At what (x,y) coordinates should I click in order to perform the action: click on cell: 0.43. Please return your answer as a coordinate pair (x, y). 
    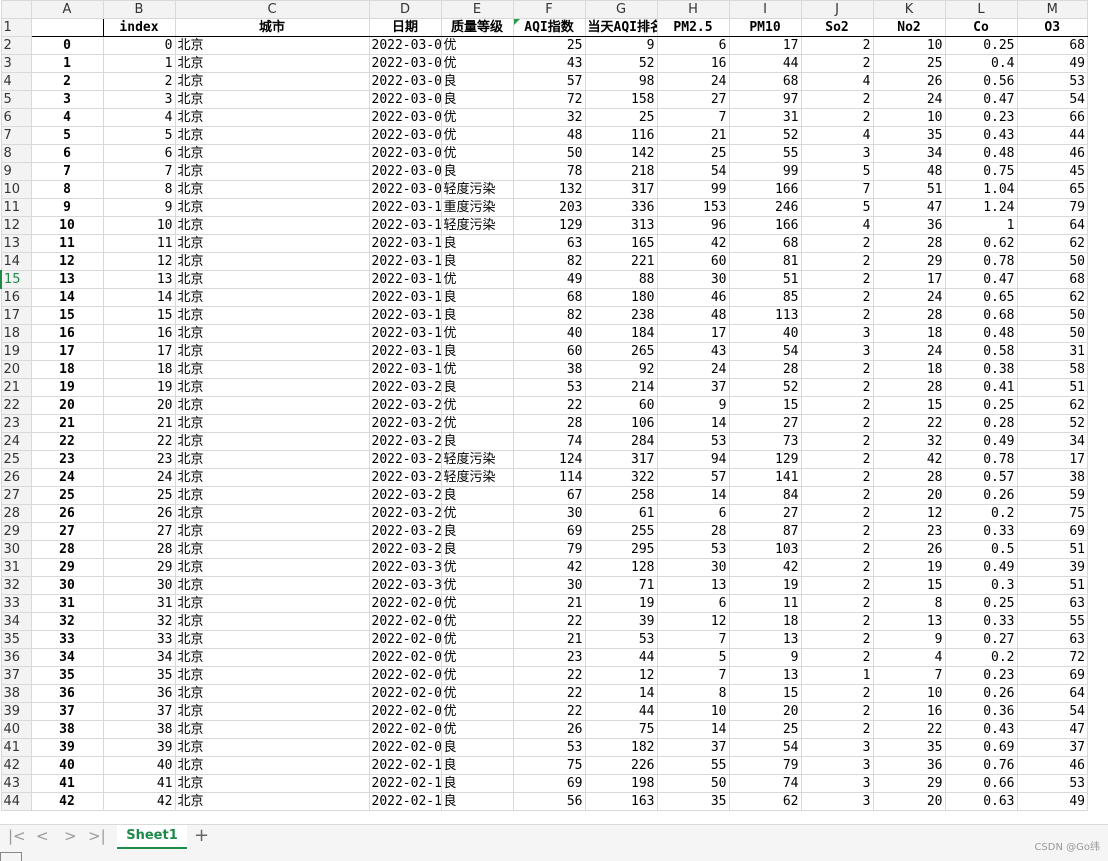
    Looking at the image, I should click on (981, 729).